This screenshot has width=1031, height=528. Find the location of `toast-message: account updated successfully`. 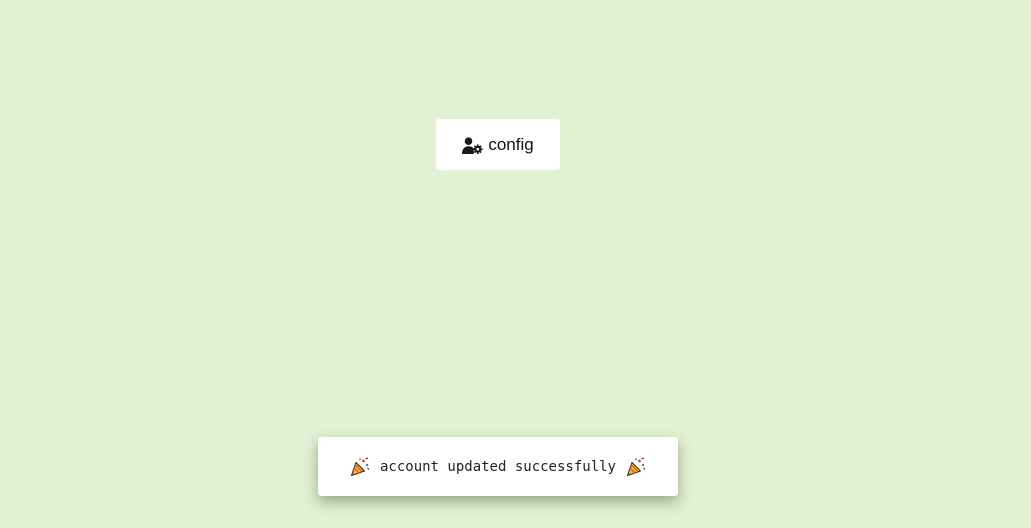

toast-message: account updated successfully is located at coordinates (497, 466).